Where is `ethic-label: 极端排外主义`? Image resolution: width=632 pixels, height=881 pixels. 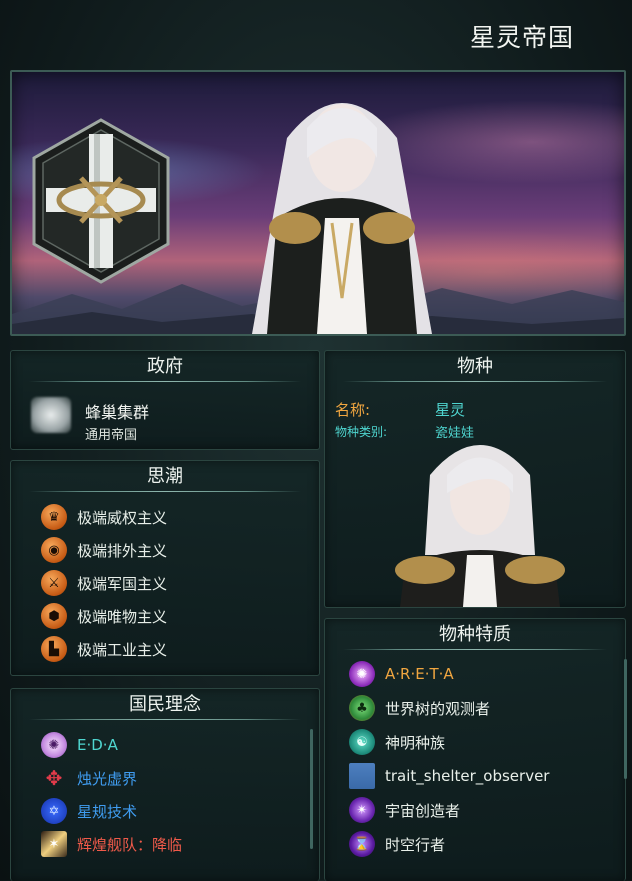
ethic-label: 极端排外主义 is located at coordinates (122, 550).